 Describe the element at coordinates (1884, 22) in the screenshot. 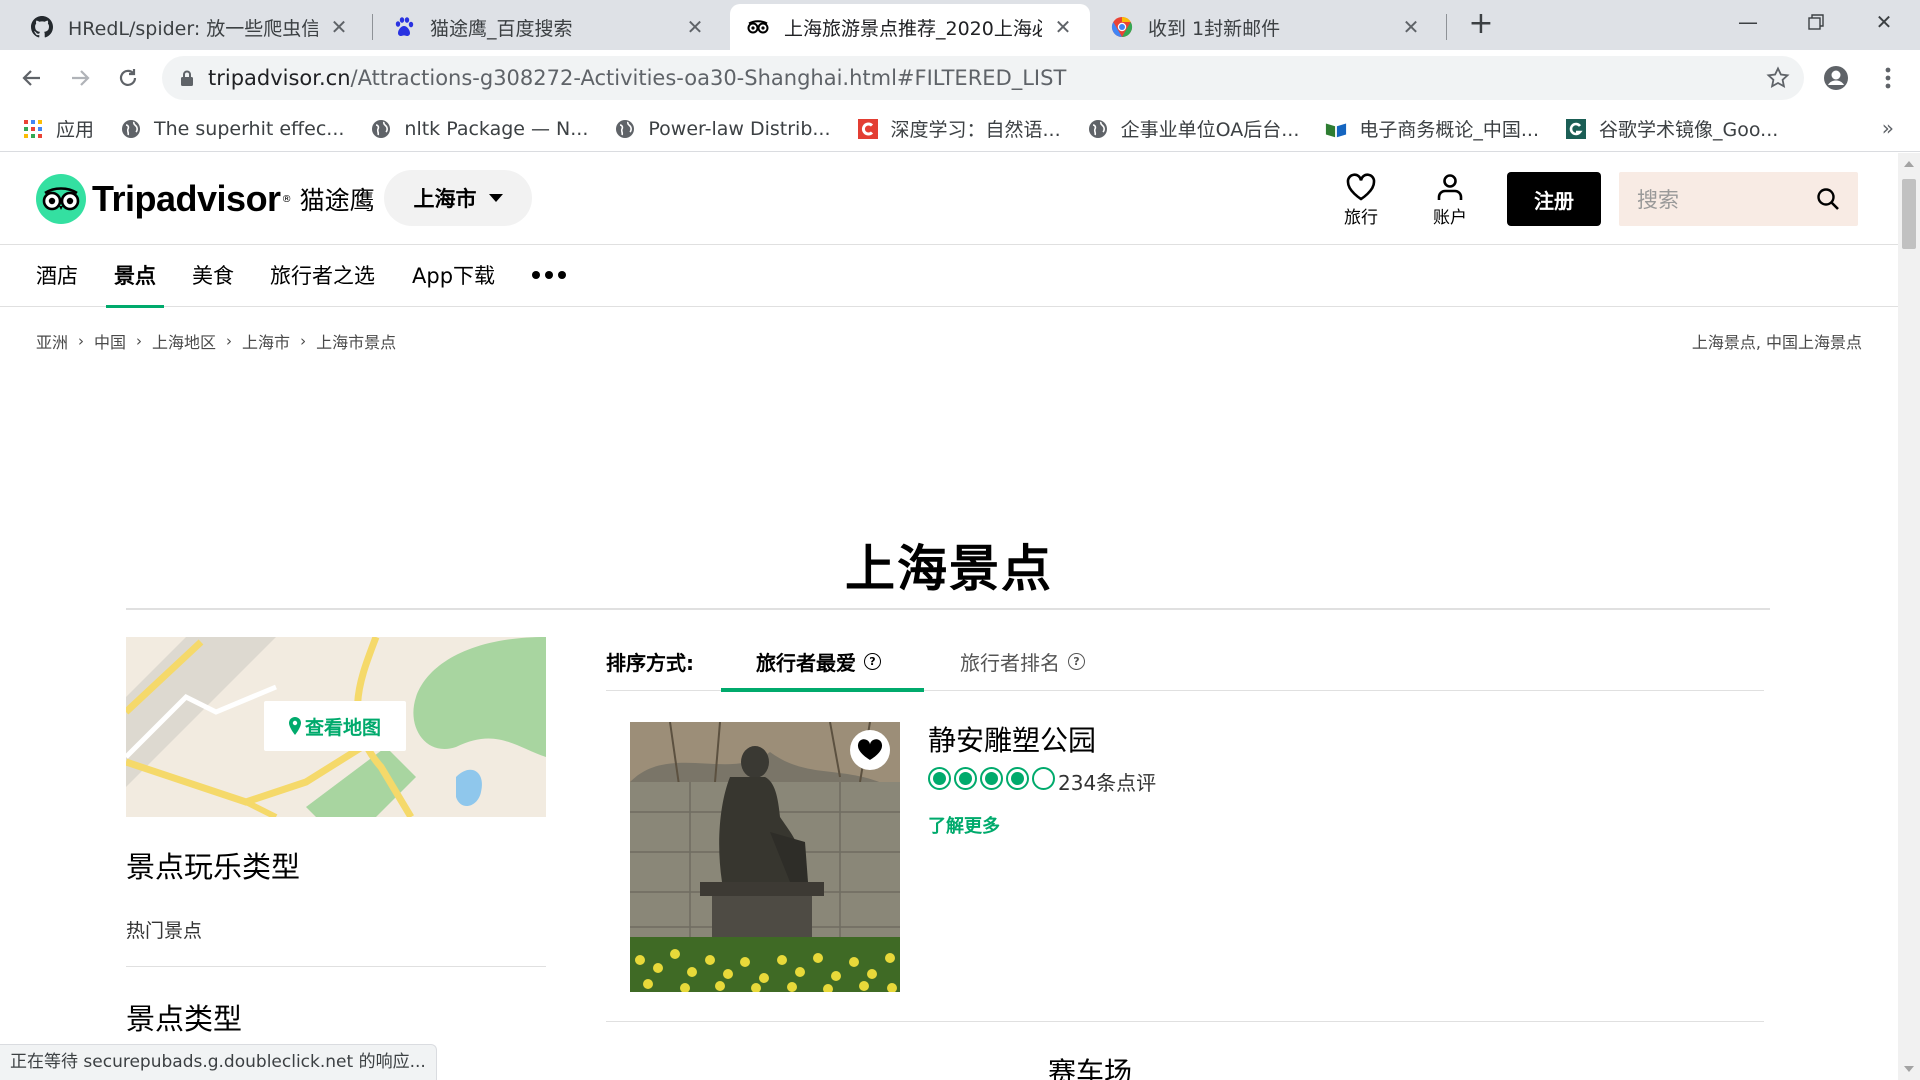

I see `close-window-button: ✕` at that location.